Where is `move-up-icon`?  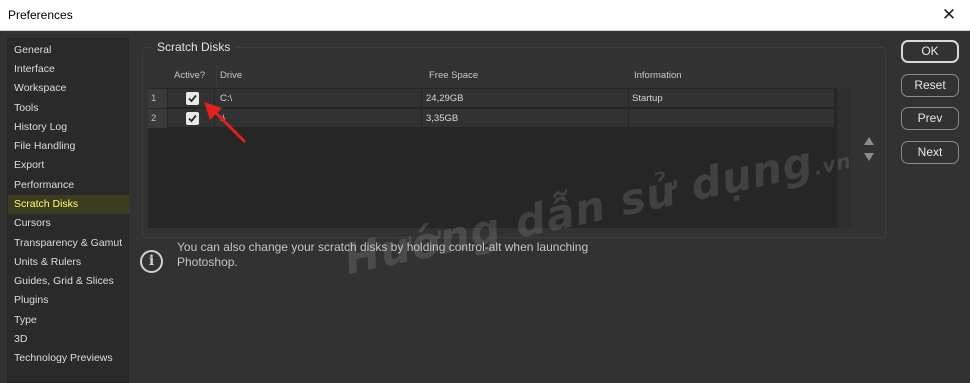 move-up-icon is located at coordinates (869, 141).